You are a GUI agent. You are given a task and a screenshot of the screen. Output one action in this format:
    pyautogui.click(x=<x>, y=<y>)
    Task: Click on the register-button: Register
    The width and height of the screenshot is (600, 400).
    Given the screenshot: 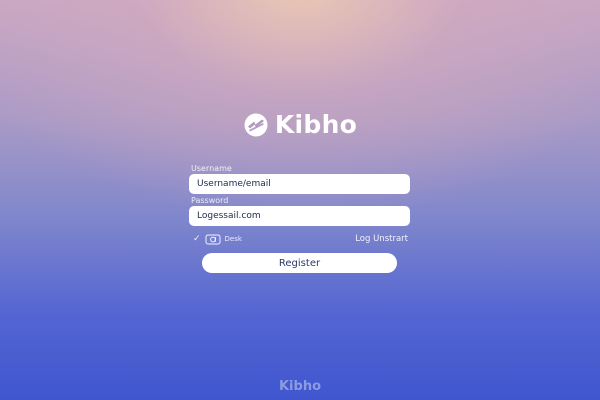 What is the action you would take?
    pyautogui.click(x=299, y=263)
    